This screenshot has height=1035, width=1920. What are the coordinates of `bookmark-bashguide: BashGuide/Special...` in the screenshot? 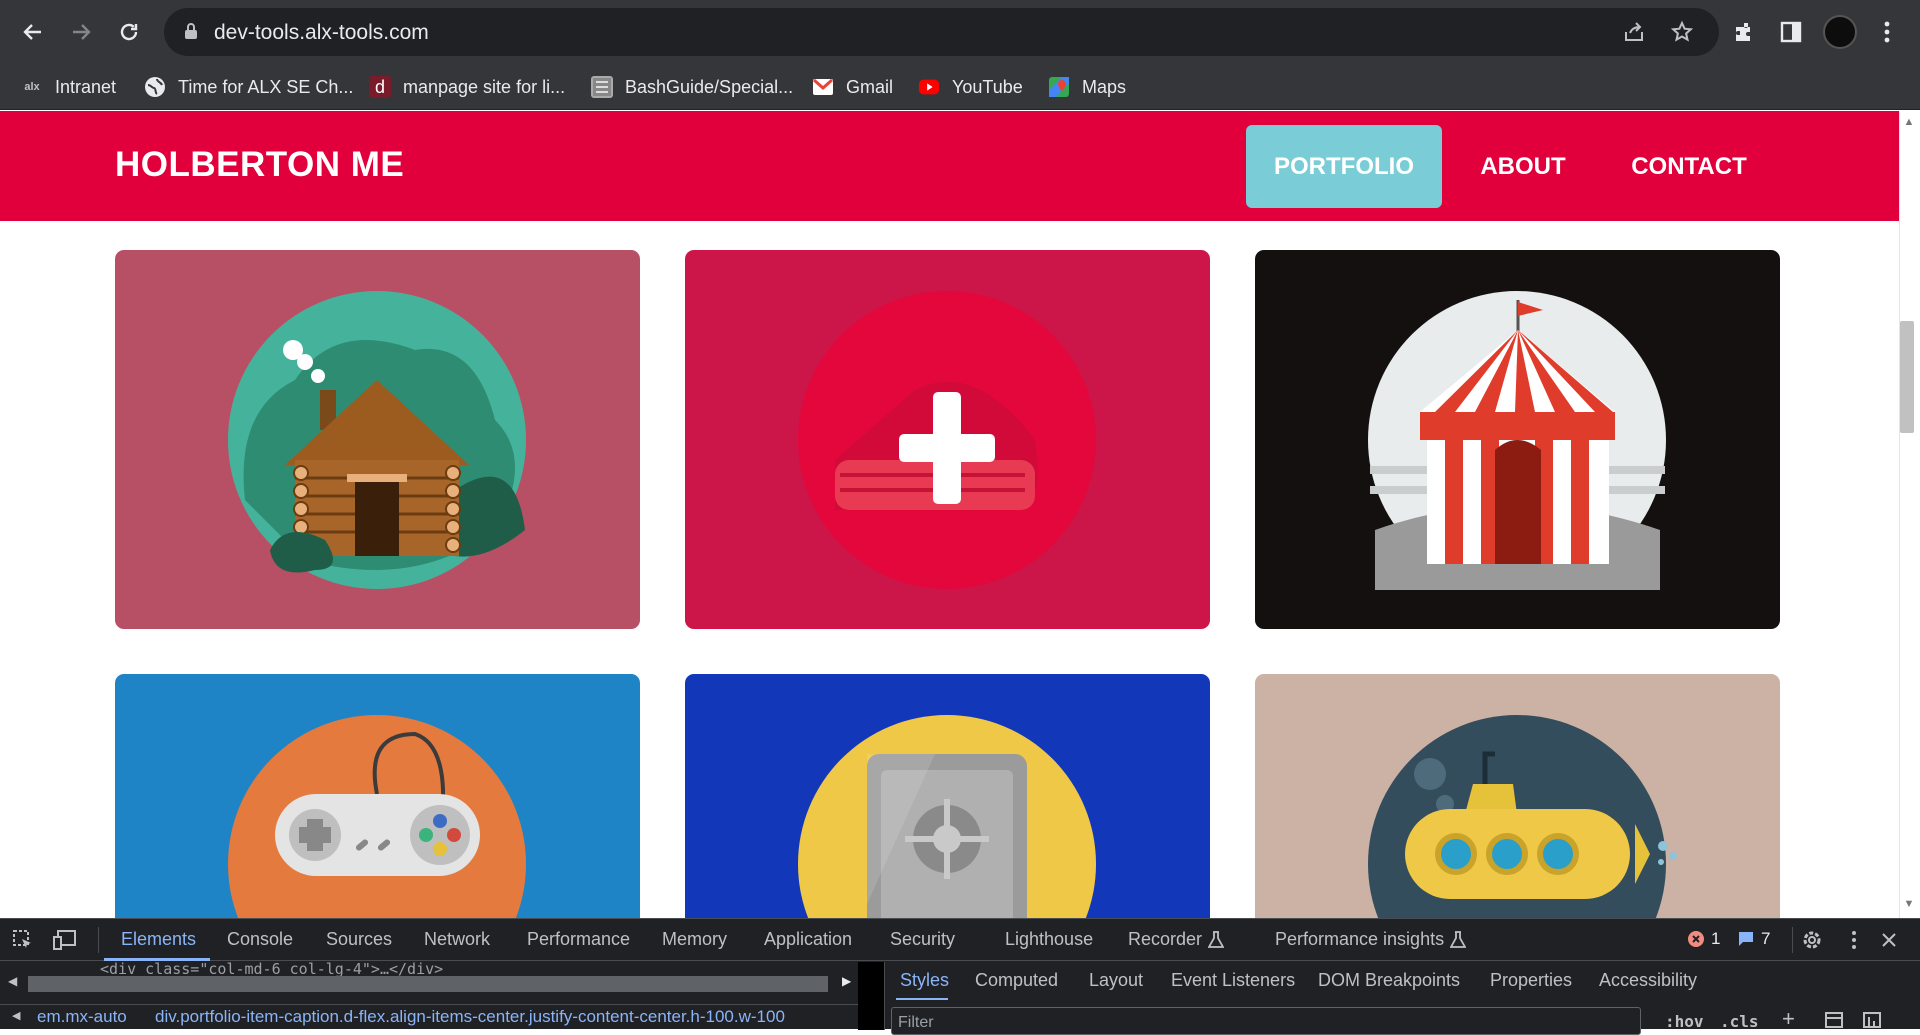 It's located at (692, 87).